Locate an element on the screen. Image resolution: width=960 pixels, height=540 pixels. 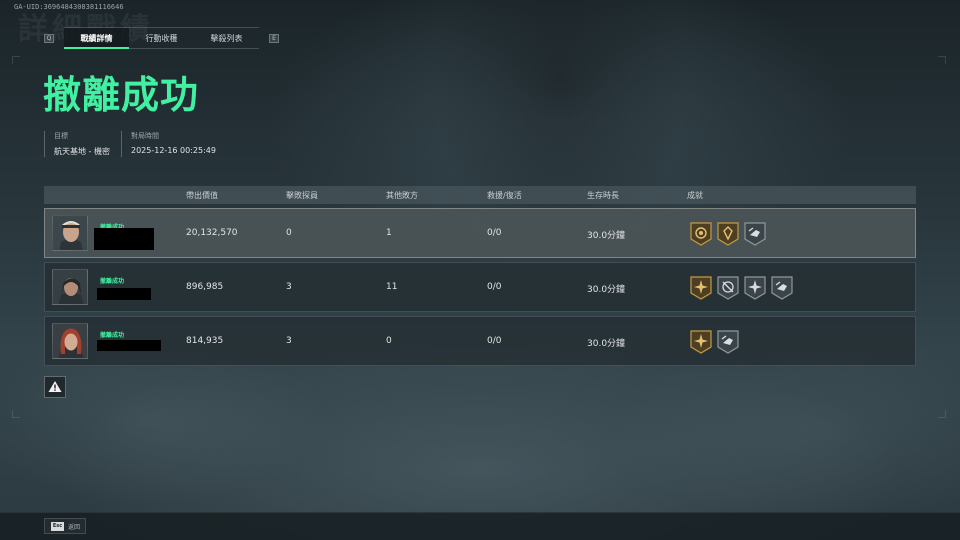
back-button: Esc 返回 is located at coordinates (65, 526).